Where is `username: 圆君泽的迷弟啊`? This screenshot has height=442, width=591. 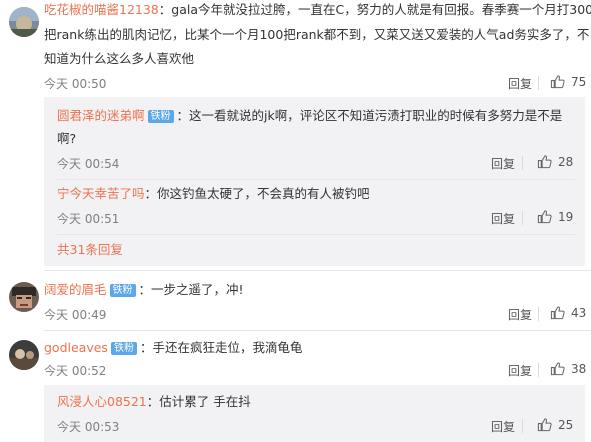
username: 圆君泽的迷弟啊 is located at coordinates (101, 115).